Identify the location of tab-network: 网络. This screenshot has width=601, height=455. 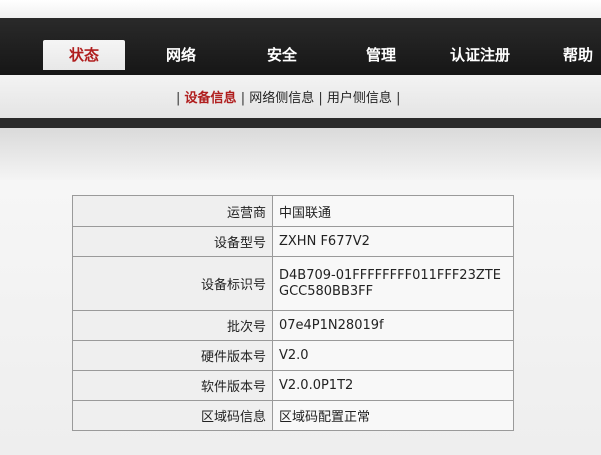
(181, 55).